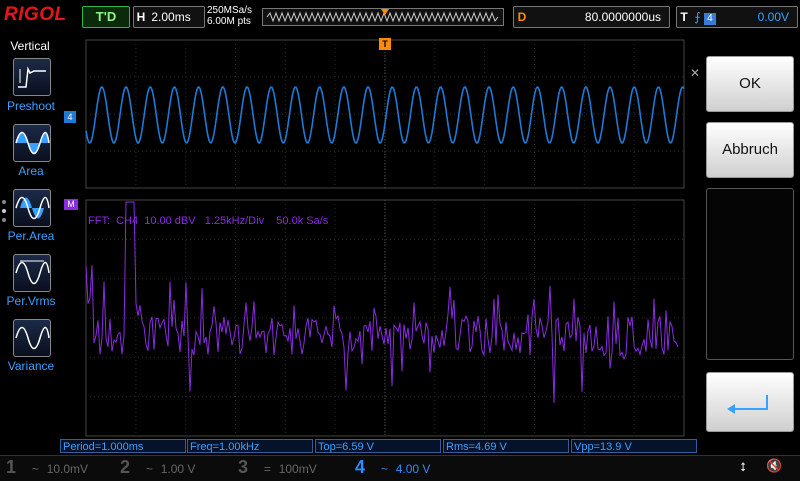 The image size is (800, 481). Describe the element at coordinates (229, 21) in the screenshot. I see `memory-depth: 6.00M pts` at that location.